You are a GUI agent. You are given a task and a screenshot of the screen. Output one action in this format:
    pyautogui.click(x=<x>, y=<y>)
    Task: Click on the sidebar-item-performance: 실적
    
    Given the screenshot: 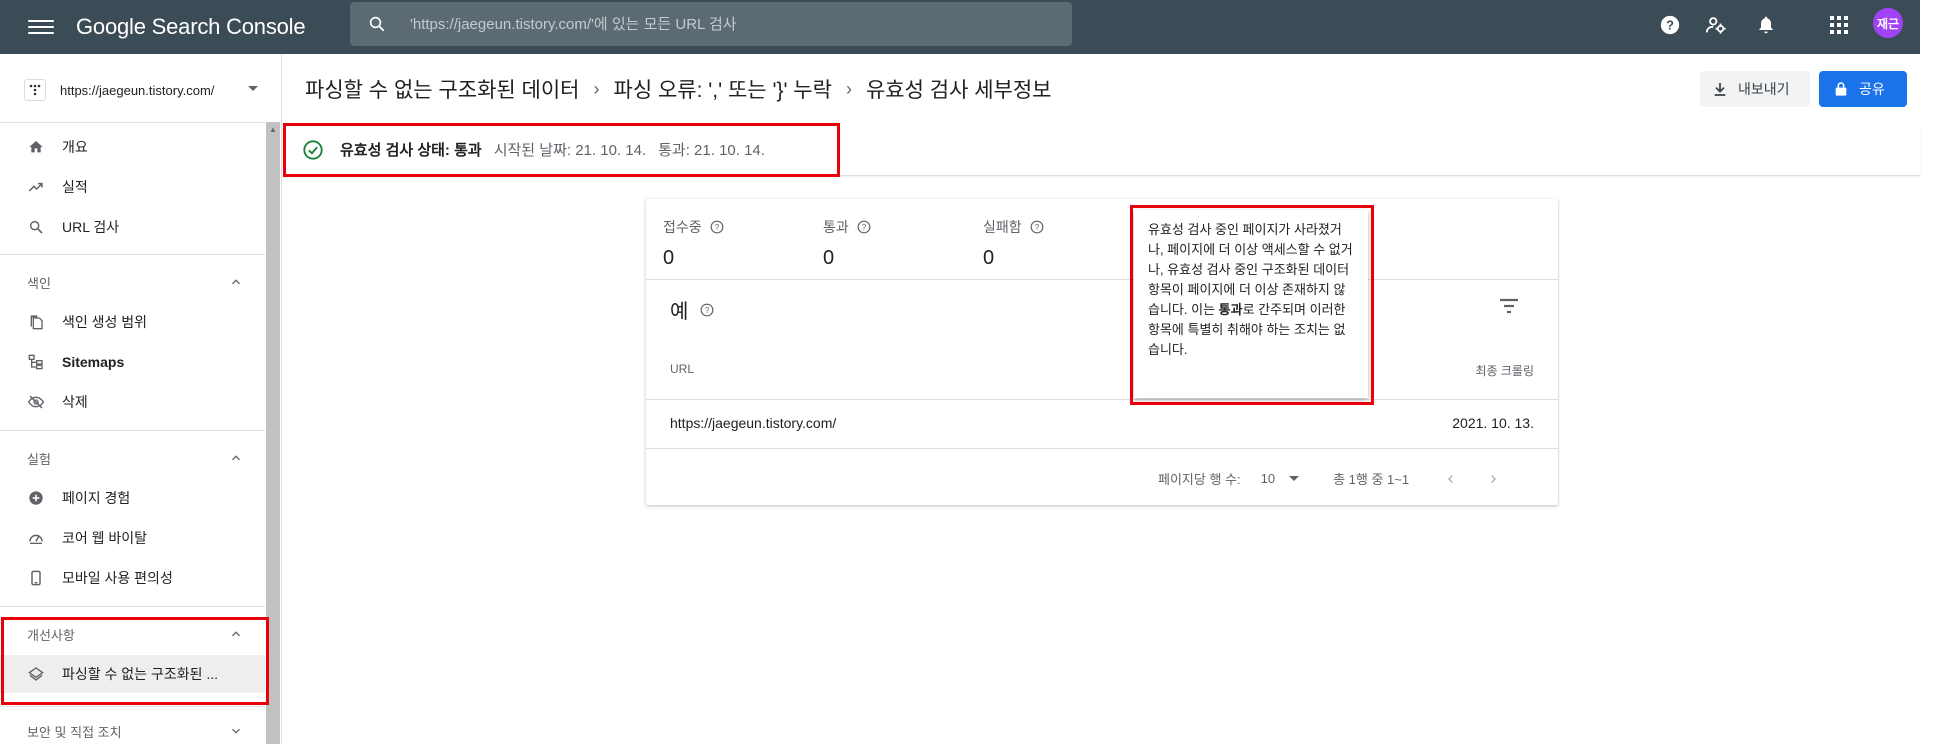 What is the action you would take?
    pyautogui.click(x=132, y=187)
    